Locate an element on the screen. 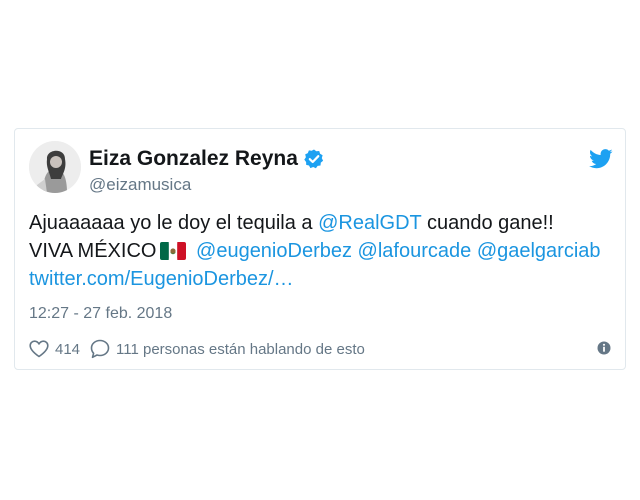  speech-bubble-icon is located at coordinates (100, 349).